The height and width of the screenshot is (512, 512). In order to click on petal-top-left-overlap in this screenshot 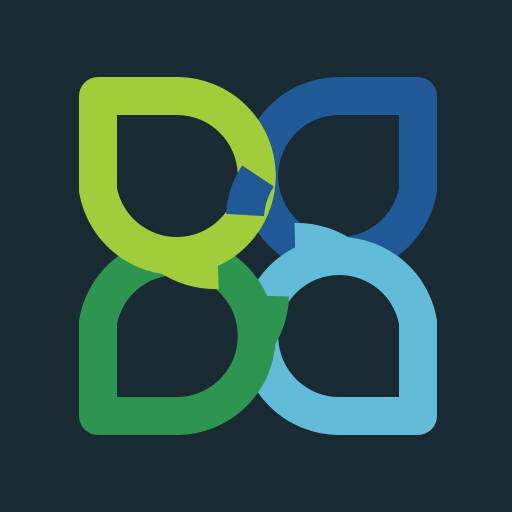, I will do `click(187, 264)`.